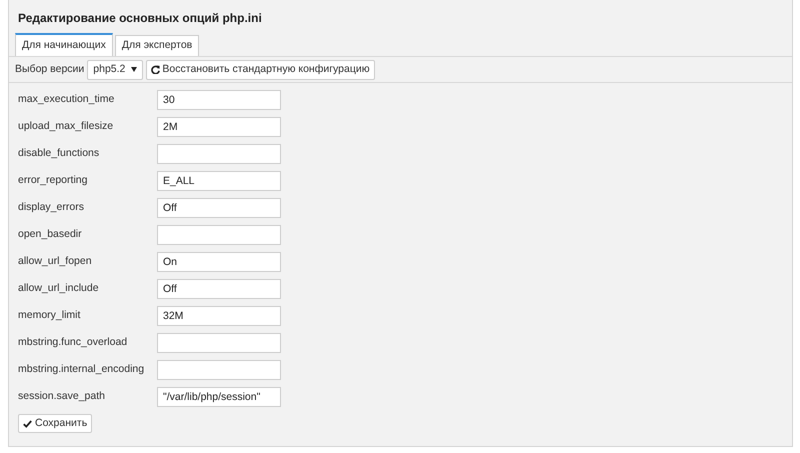 Image resolution: width=800 pixels, height=453 pixels. What do you see at coordinates (219, 181) in the screenshot?
I see `option-input: E_ALL` at bounding box center [219, 181].